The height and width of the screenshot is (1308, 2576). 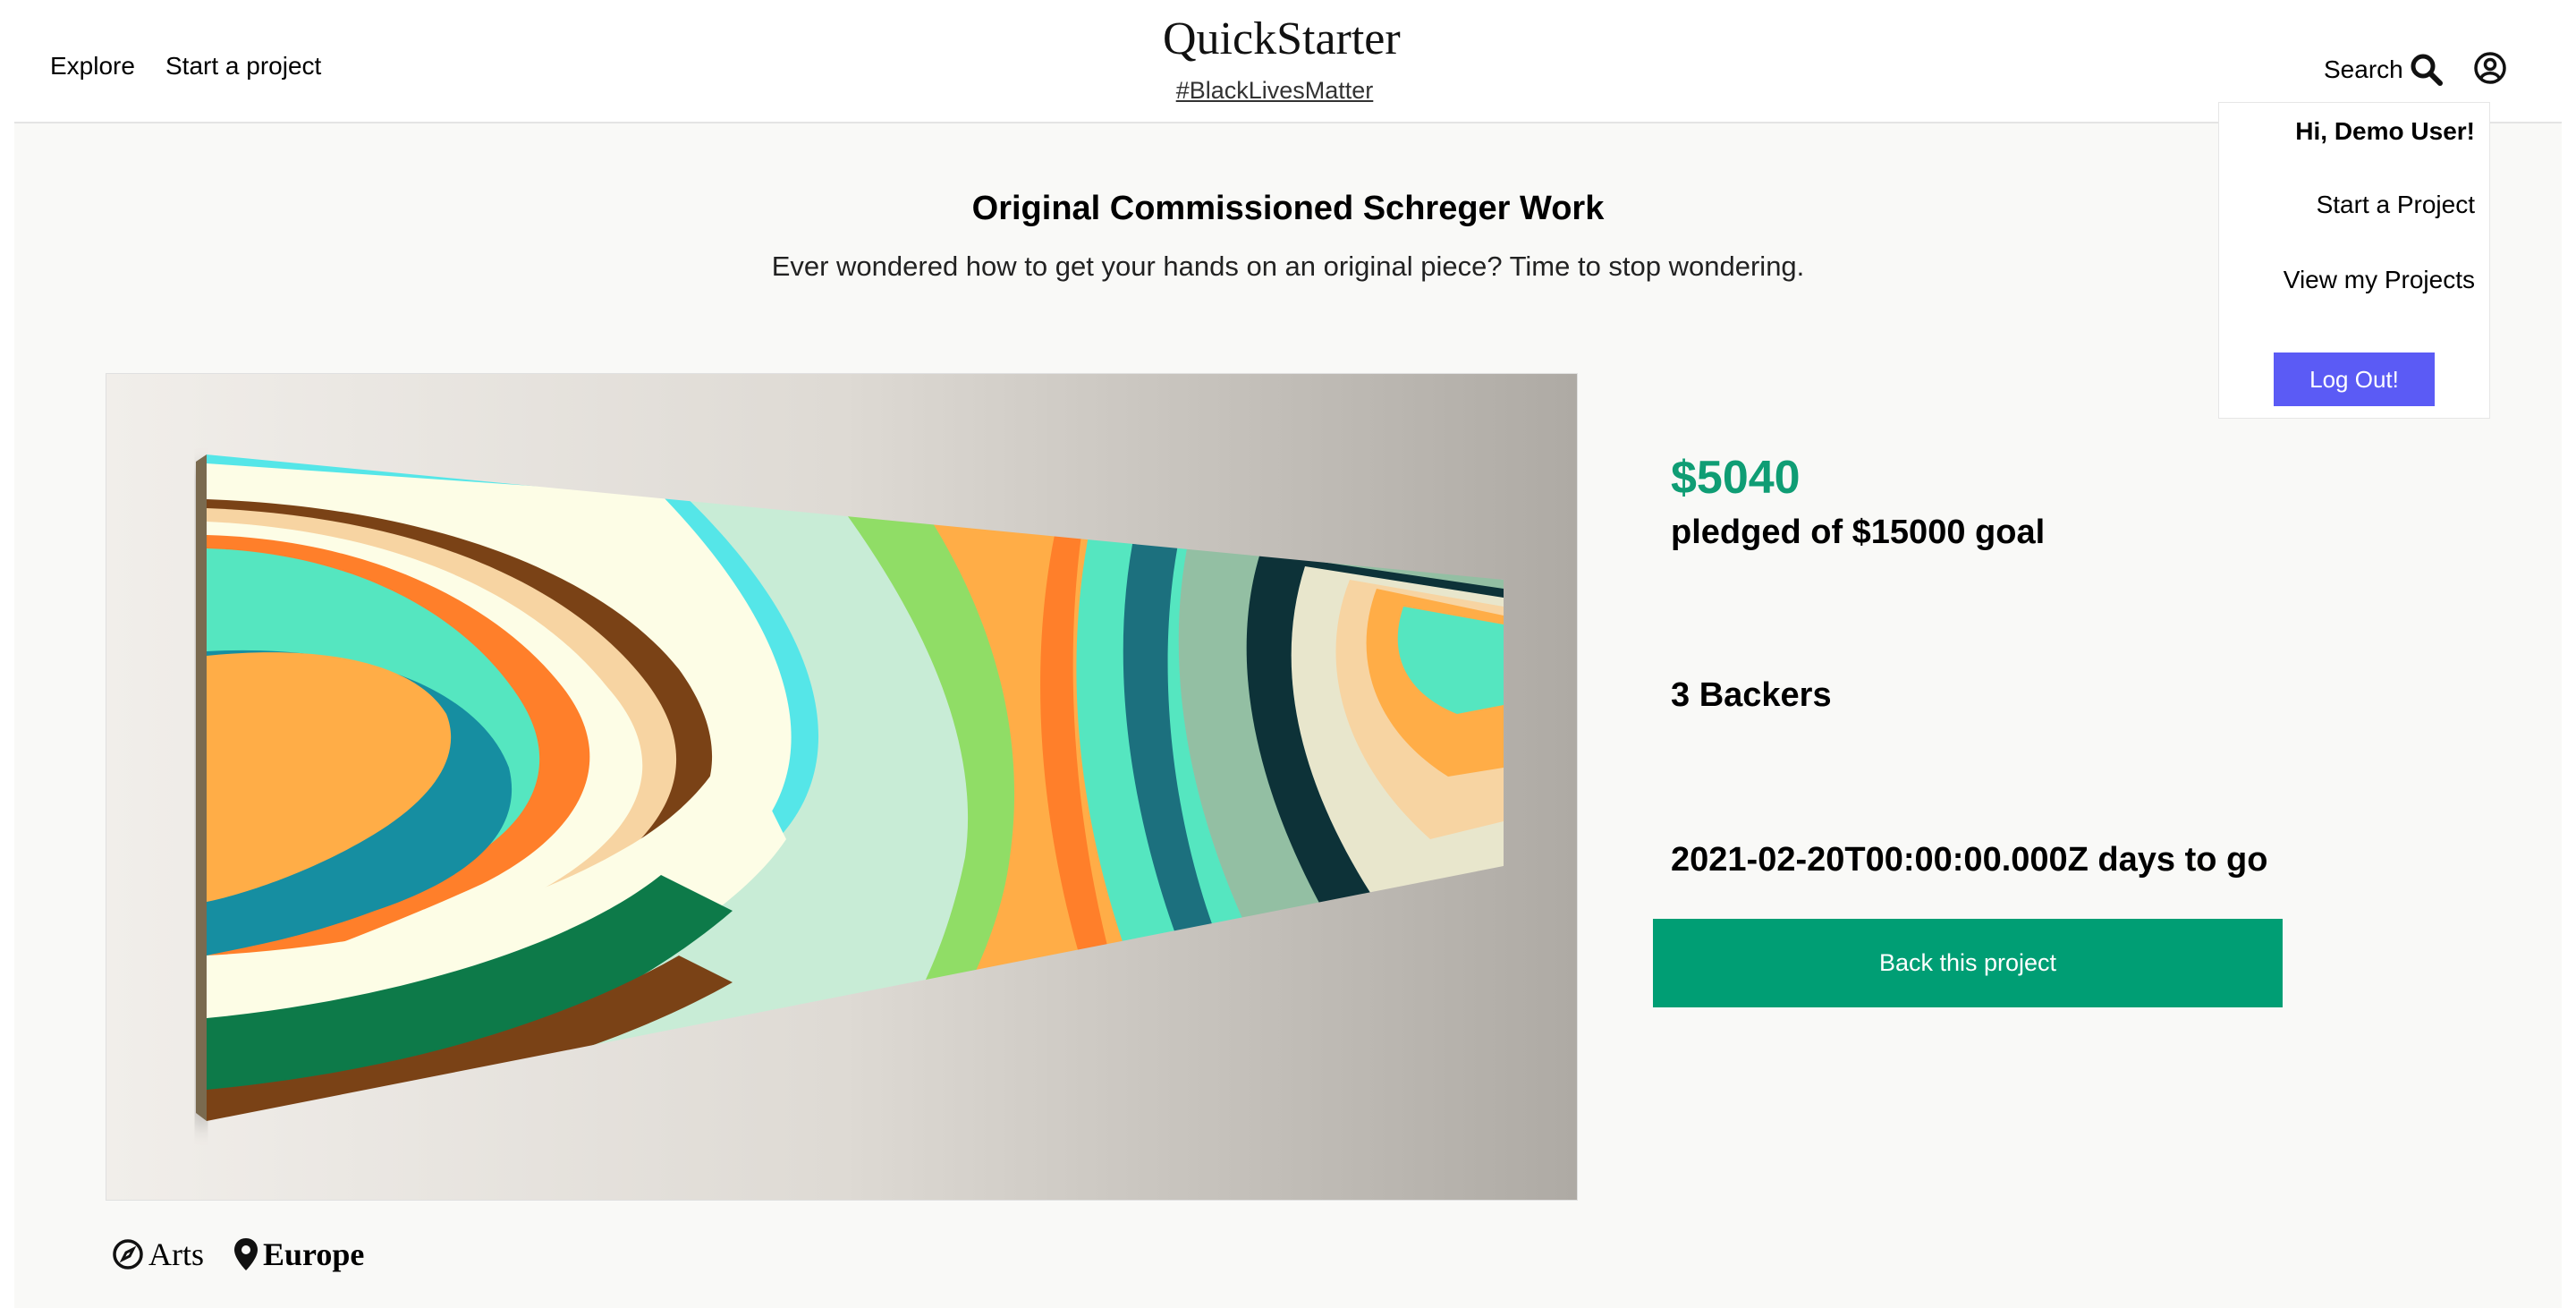 What do you see at coordinates (2363, 69) in the screenshot?
I see `search-label: Search` at bounding box center [2363, 69].